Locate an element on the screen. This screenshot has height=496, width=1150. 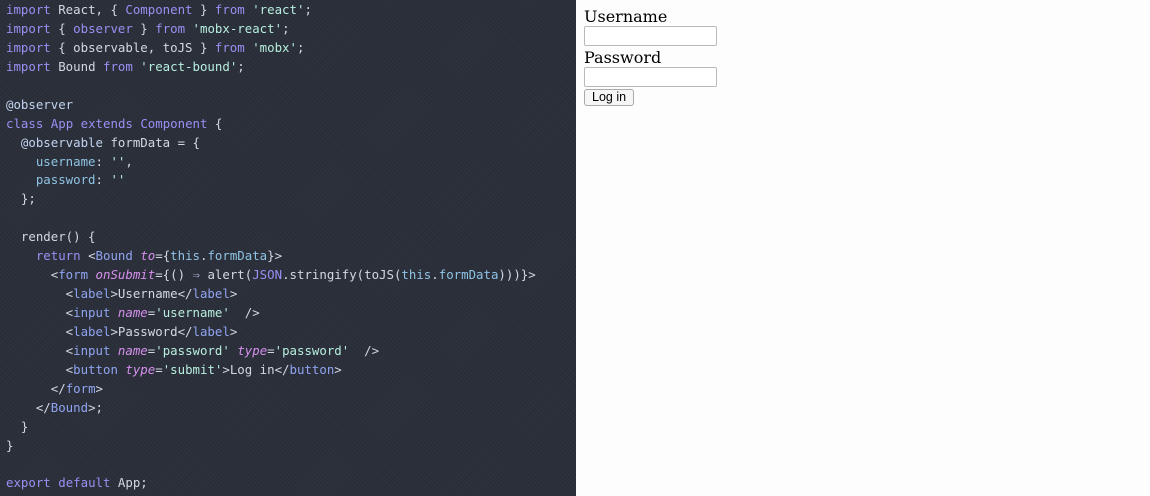
code-token: JSON is located at coordinates (267, 275).